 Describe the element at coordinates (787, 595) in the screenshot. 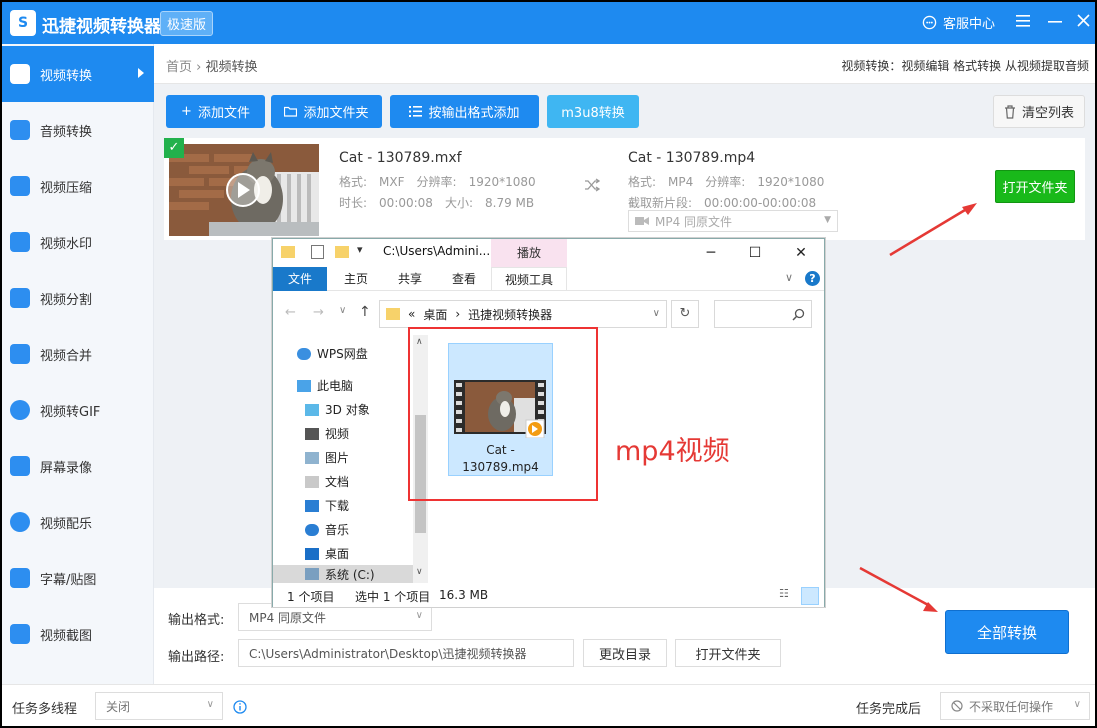

I see `details-view-icon: ☷` at that location.